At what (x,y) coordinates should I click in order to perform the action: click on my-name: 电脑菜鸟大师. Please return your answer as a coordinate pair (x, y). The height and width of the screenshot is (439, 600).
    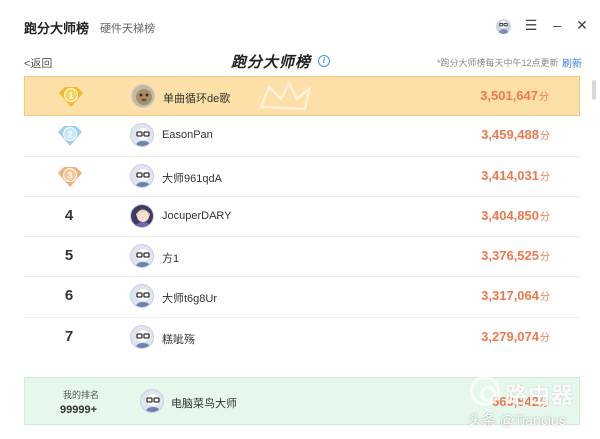
    Looking at the image, I should click on (204, 404).